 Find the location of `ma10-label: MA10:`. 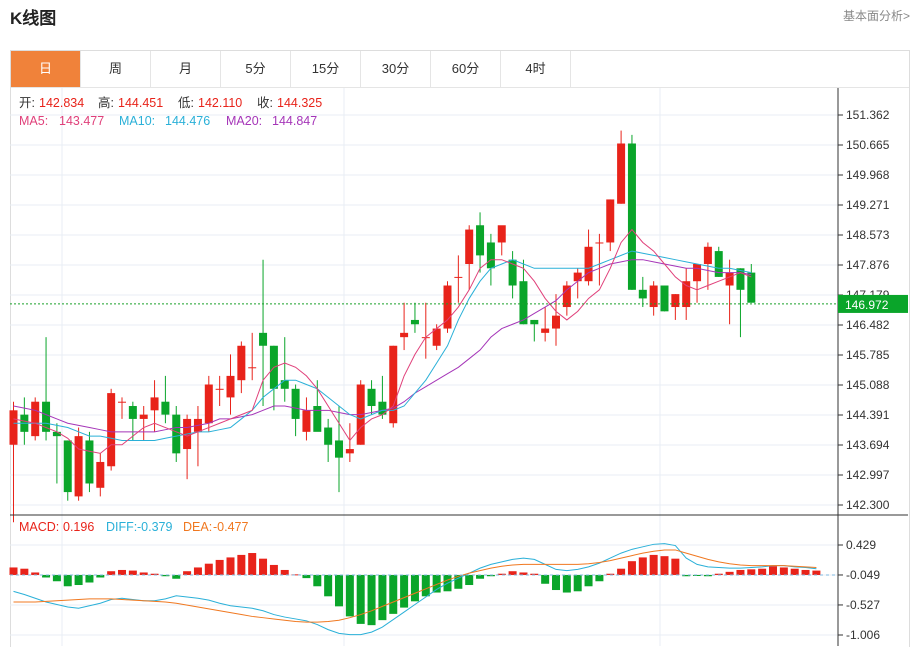

ma10-label: MA10: is located at coordinates (137, 121).